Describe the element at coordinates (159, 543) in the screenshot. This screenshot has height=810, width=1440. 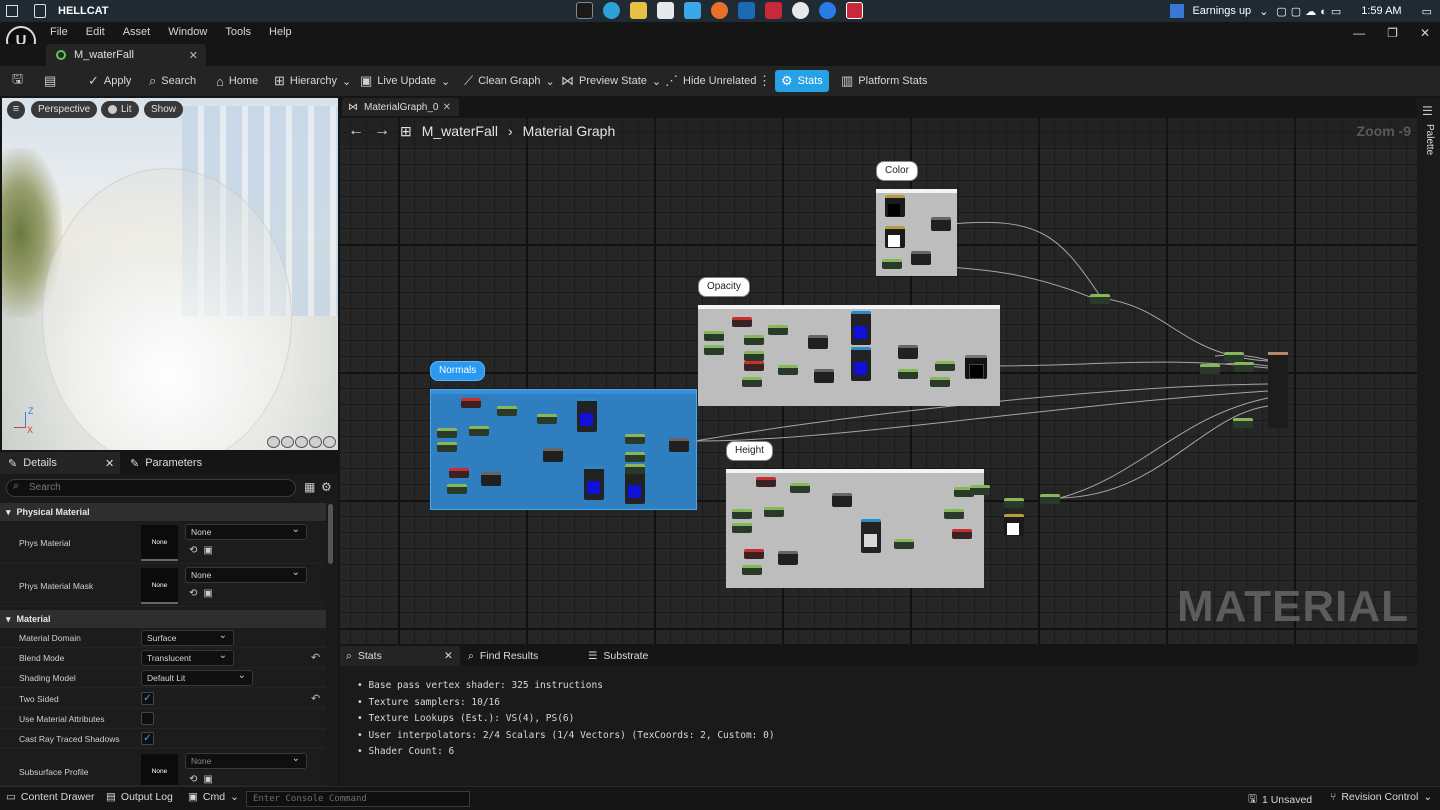
I see `phys-material-thumbnail: None` at that location.